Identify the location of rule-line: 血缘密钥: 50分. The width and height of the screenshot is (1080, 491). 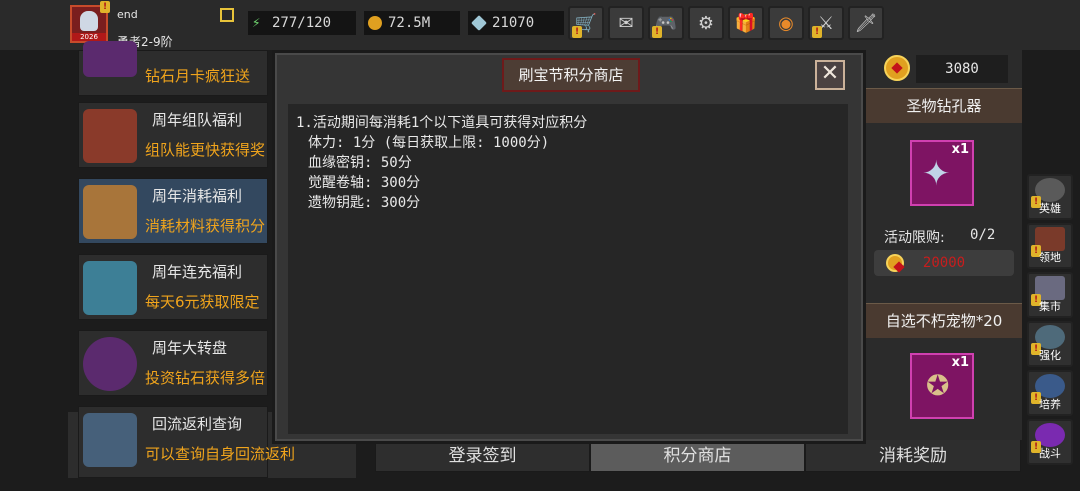
(360, 163).